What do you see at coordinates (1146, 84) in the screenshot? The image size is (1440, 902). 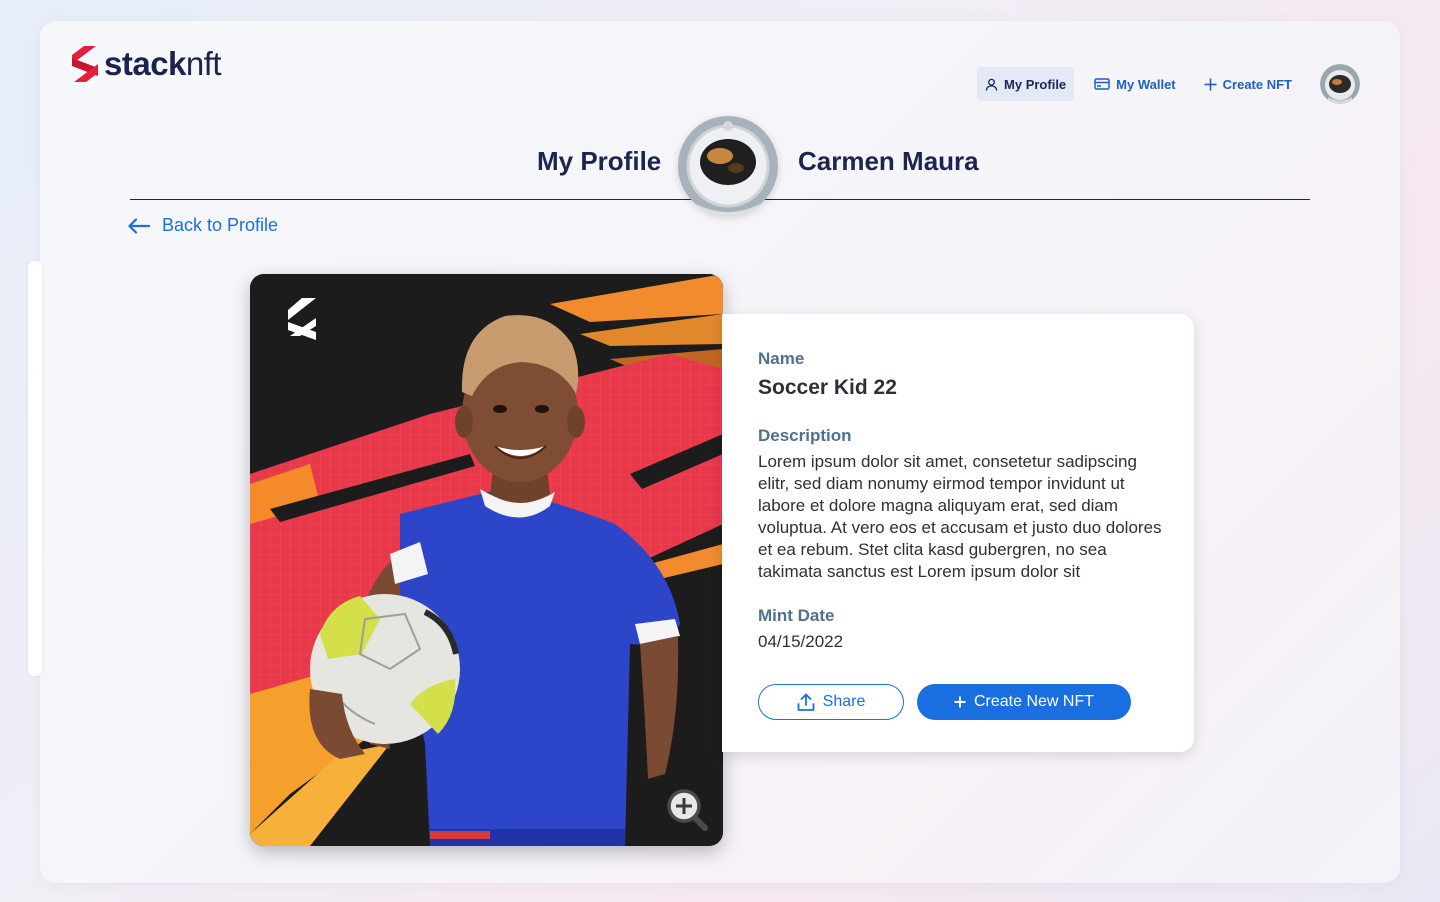 I see `nav-label: My Wallet` at bounding box center [1146, 84].